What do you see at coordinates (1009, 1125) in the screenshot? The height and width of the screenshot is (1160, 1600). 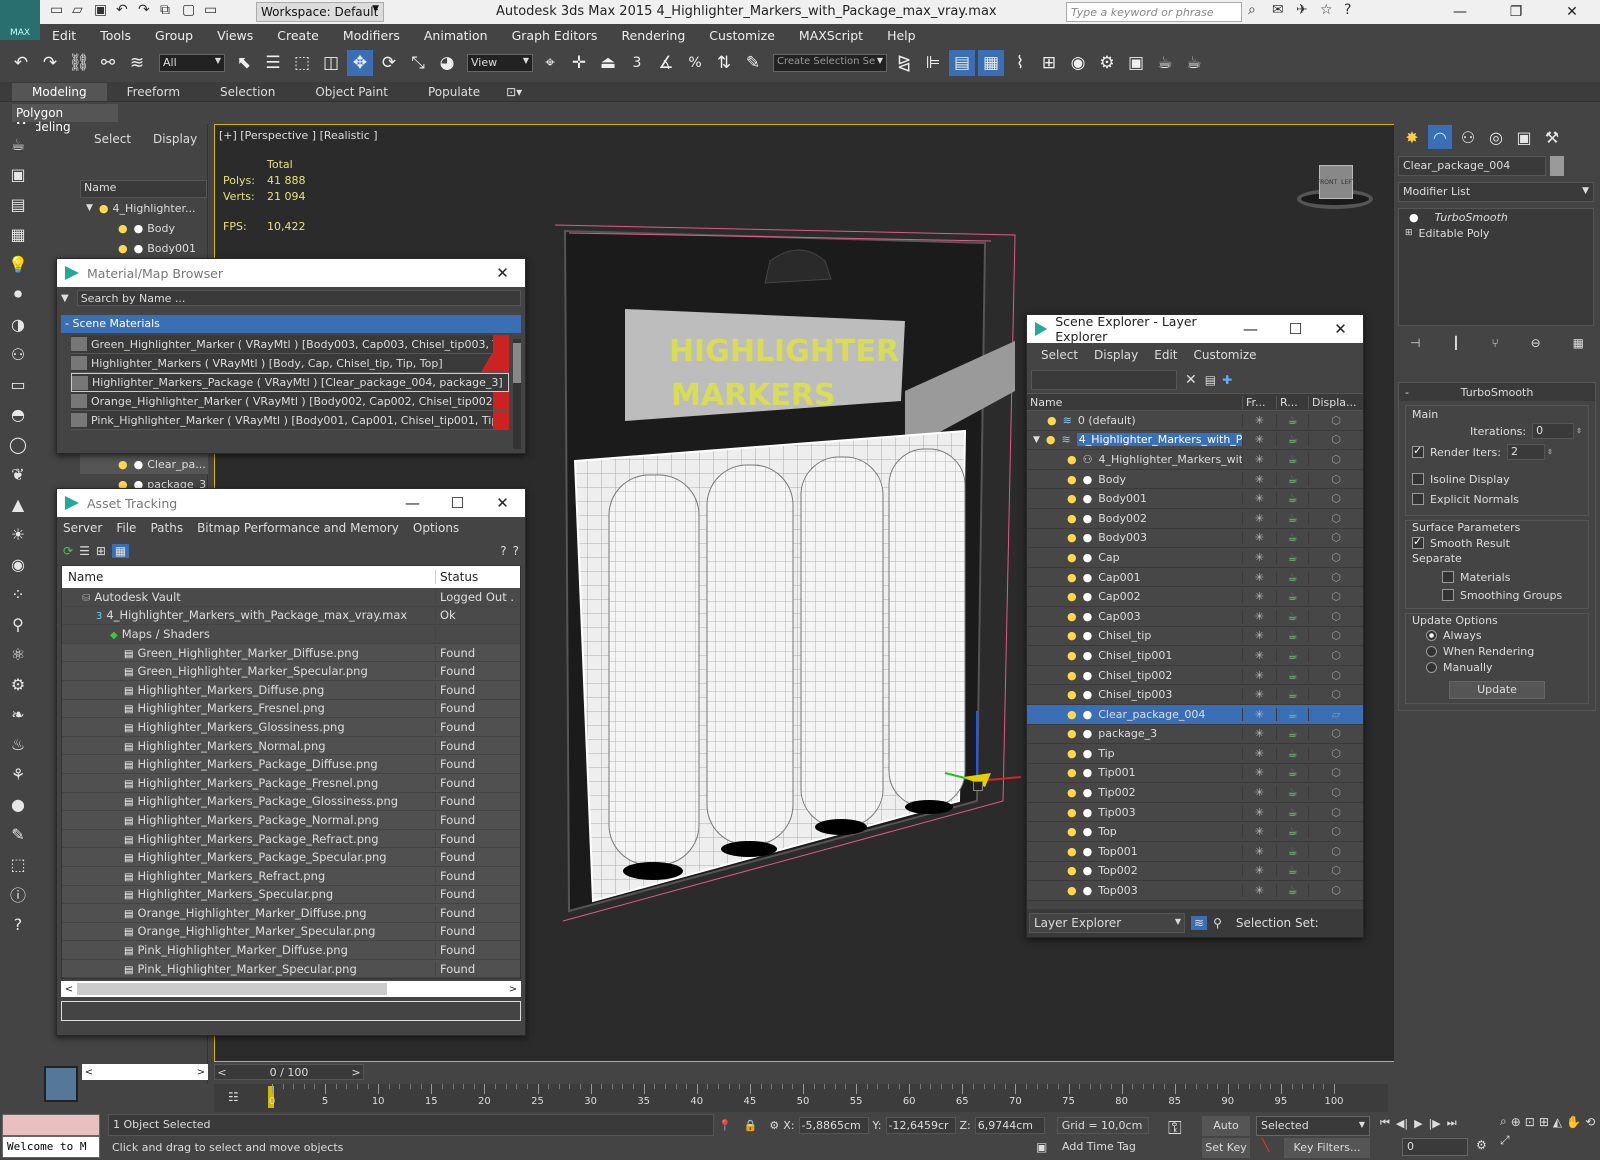 I see `z-coordinate-field: 6,9744cm` at bounding box center [1009, 1125].